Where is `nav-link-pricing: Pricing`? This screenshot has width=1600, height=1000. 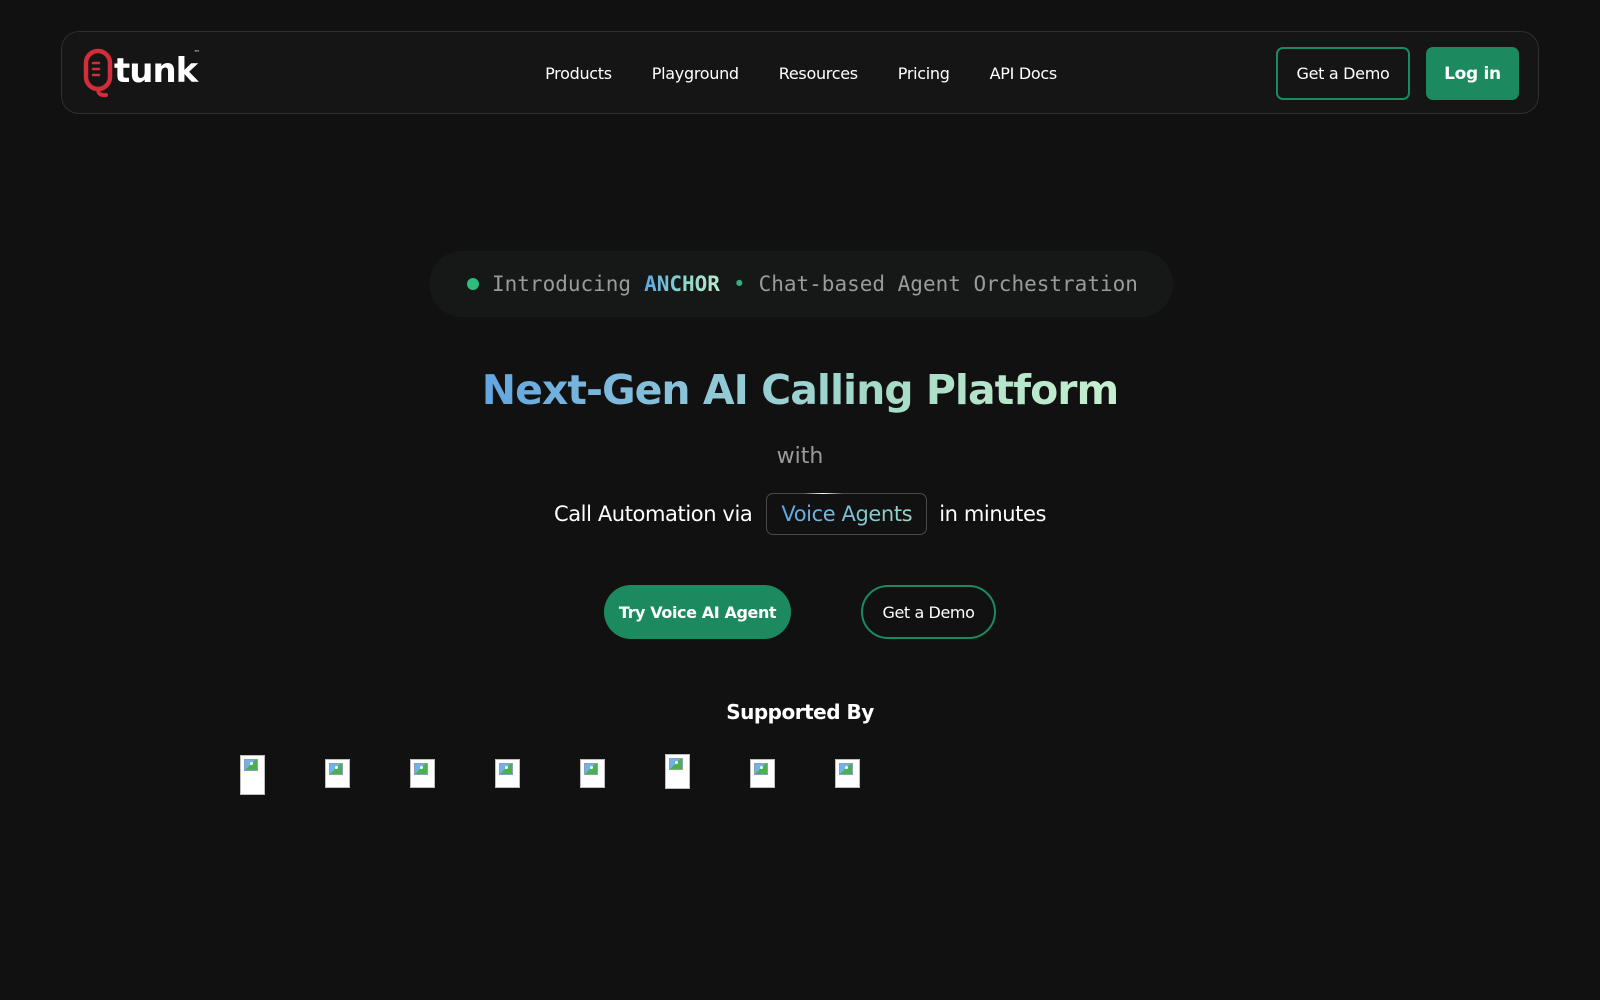 nav-link-pricing: Pricing is located at coordinates (924, 73).